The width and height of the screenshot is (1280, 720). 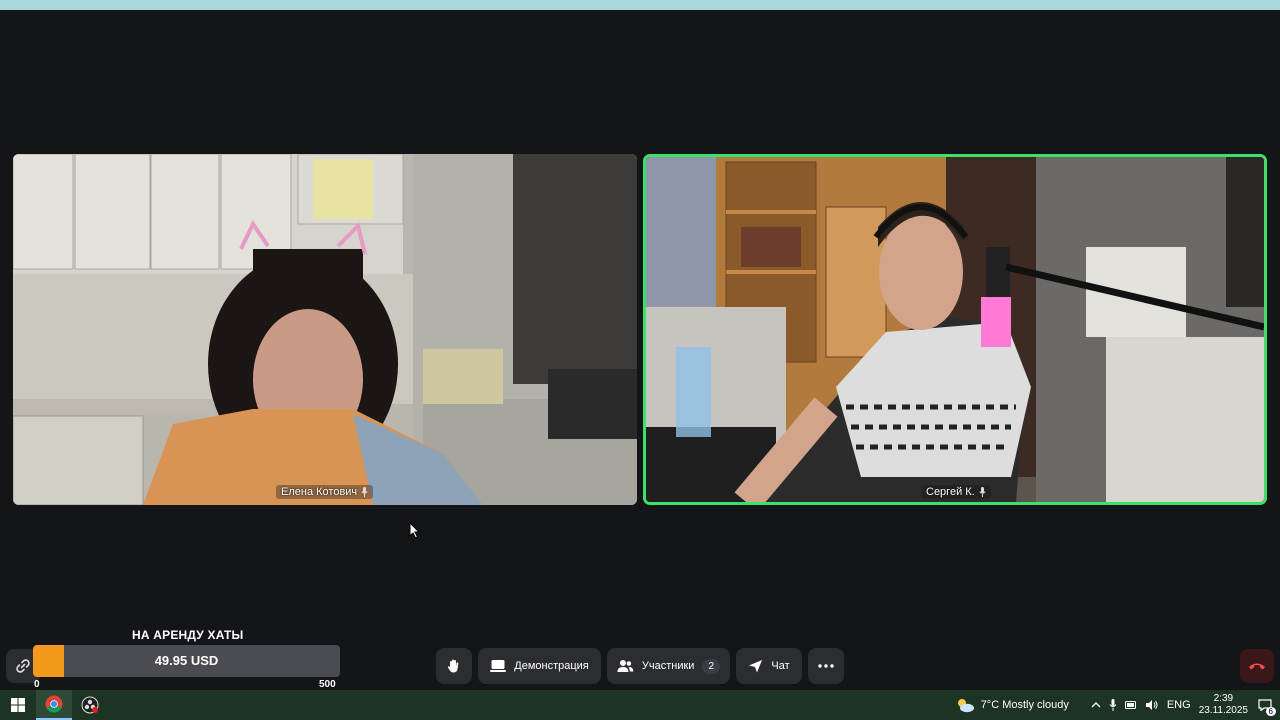 What do you see at coordinates (711, 666) in the screenshot?
I see `participants-count-badge: 2` at bounding box center [711, 666].